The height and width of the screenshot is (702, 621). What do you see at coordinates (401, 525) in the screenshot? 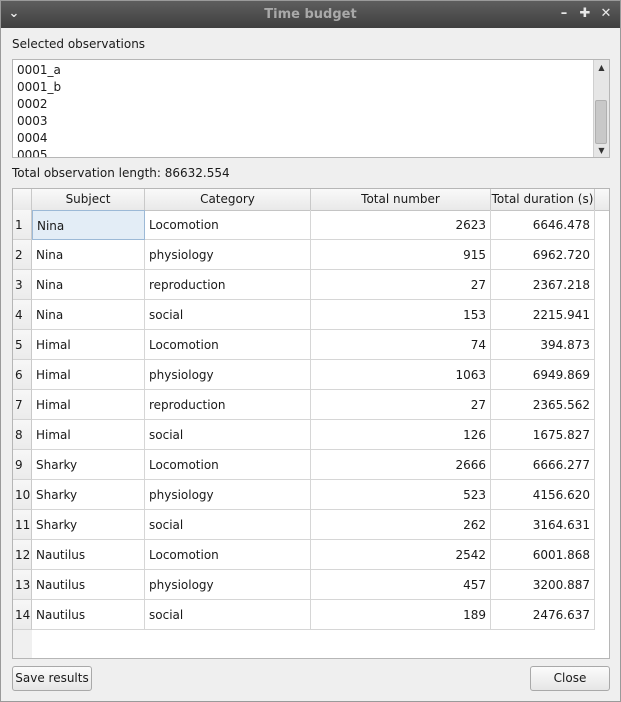
I see `cell-total-number: 262` at bounding box center [401, 525].